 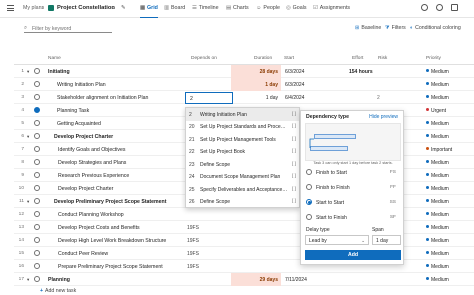 I want to click on tab-grid: ▦ Grid, so click(x=149, y=11).